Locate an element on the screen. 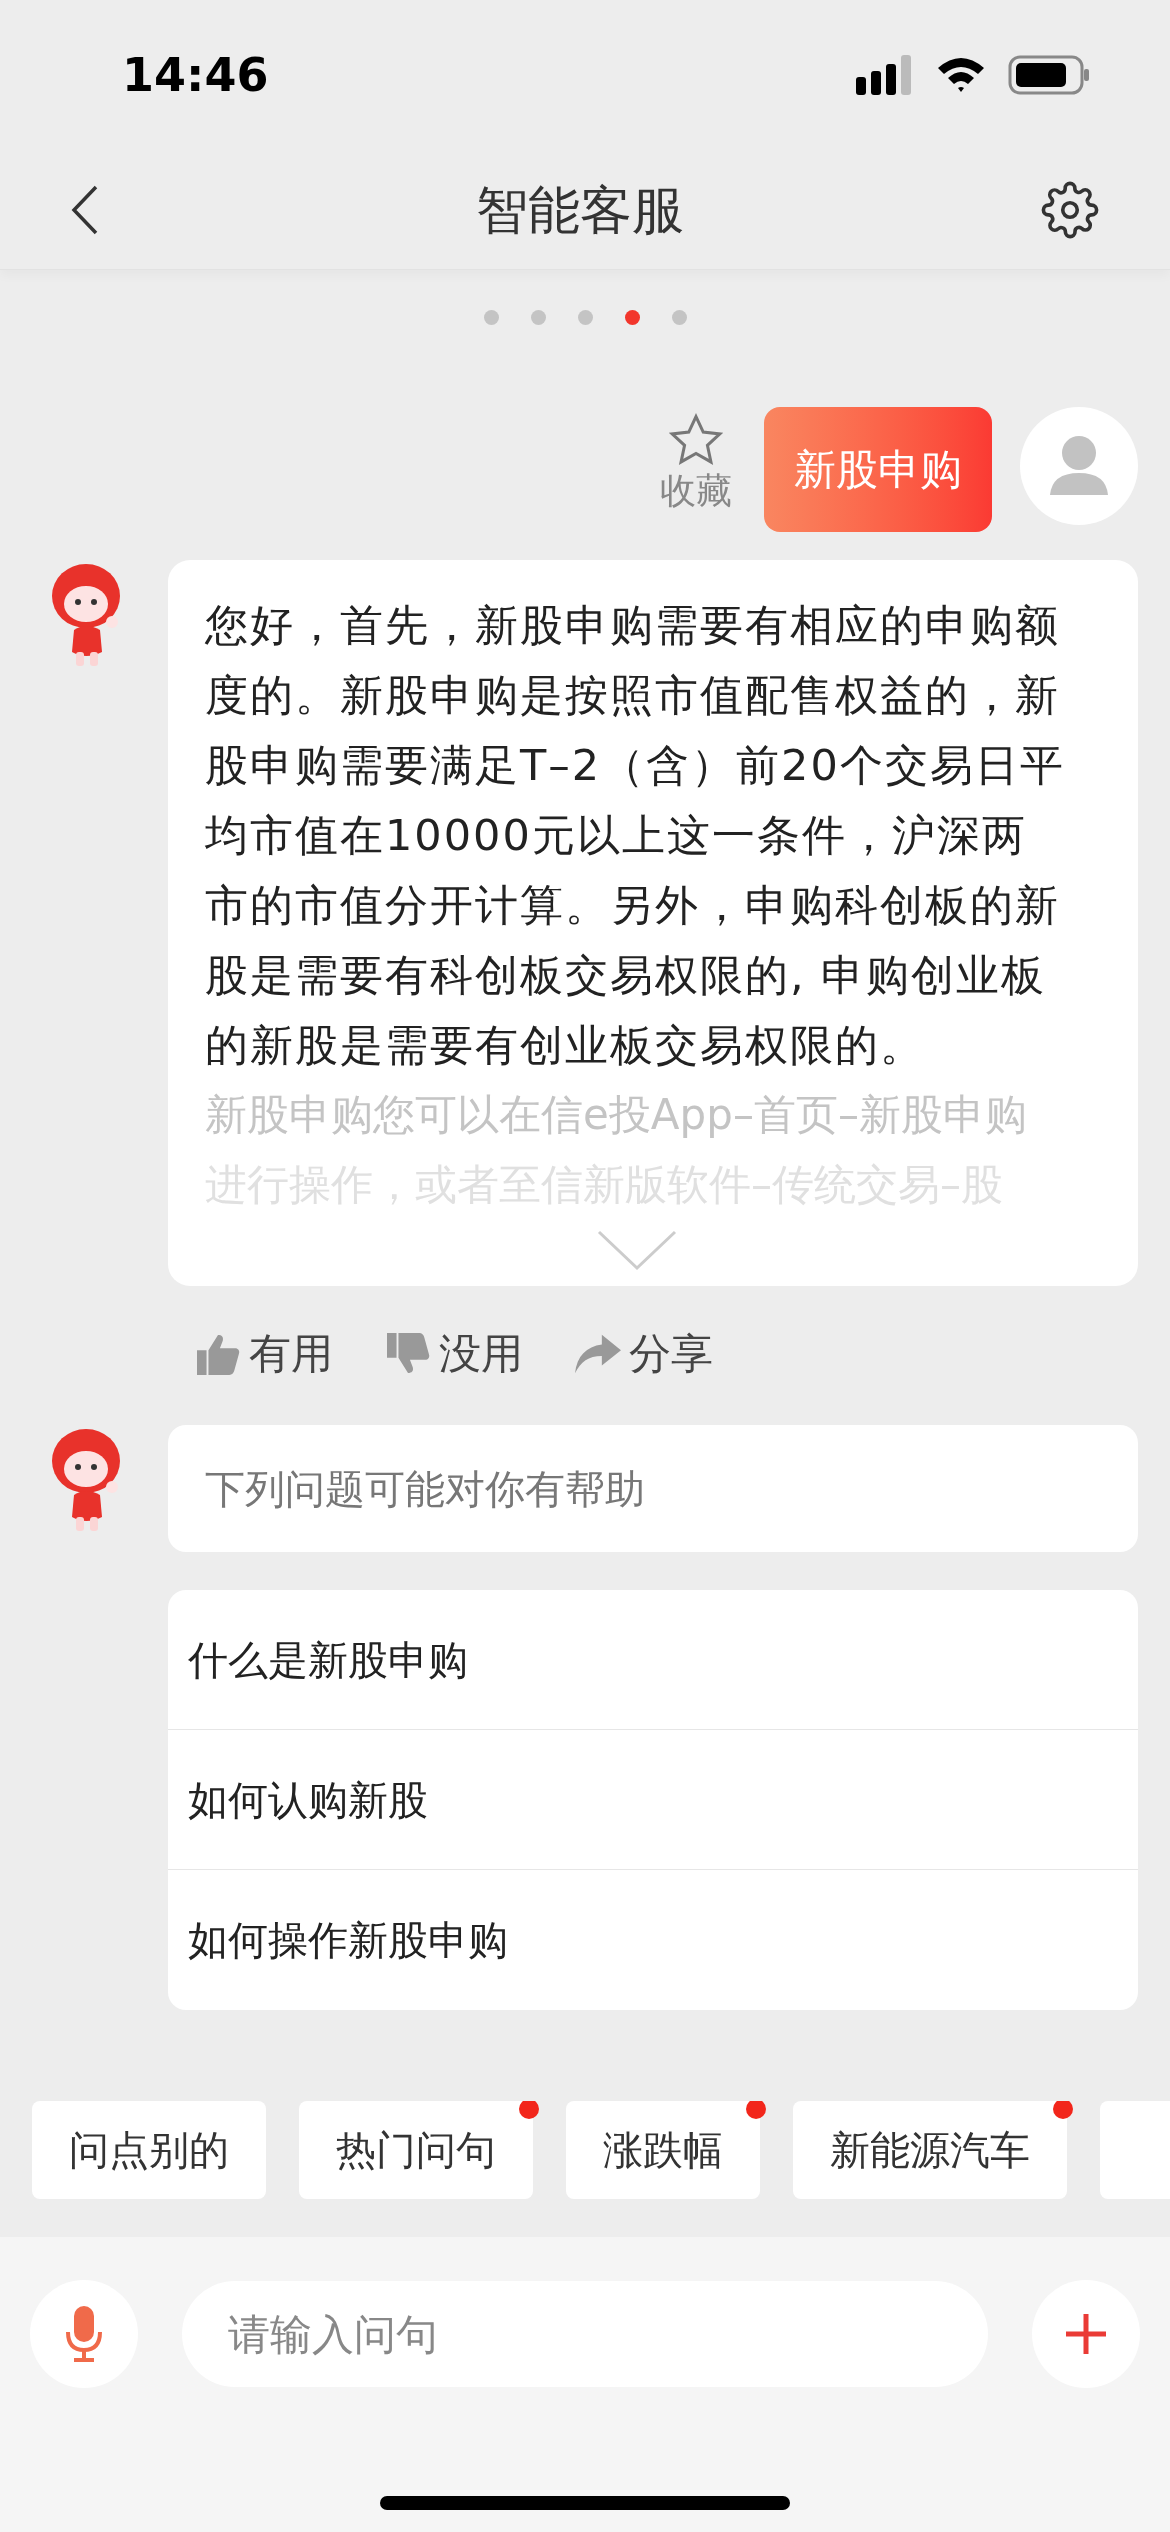 The image size is (1170, 2532). share-arrow-icon is located at coordinates (598, 1353).